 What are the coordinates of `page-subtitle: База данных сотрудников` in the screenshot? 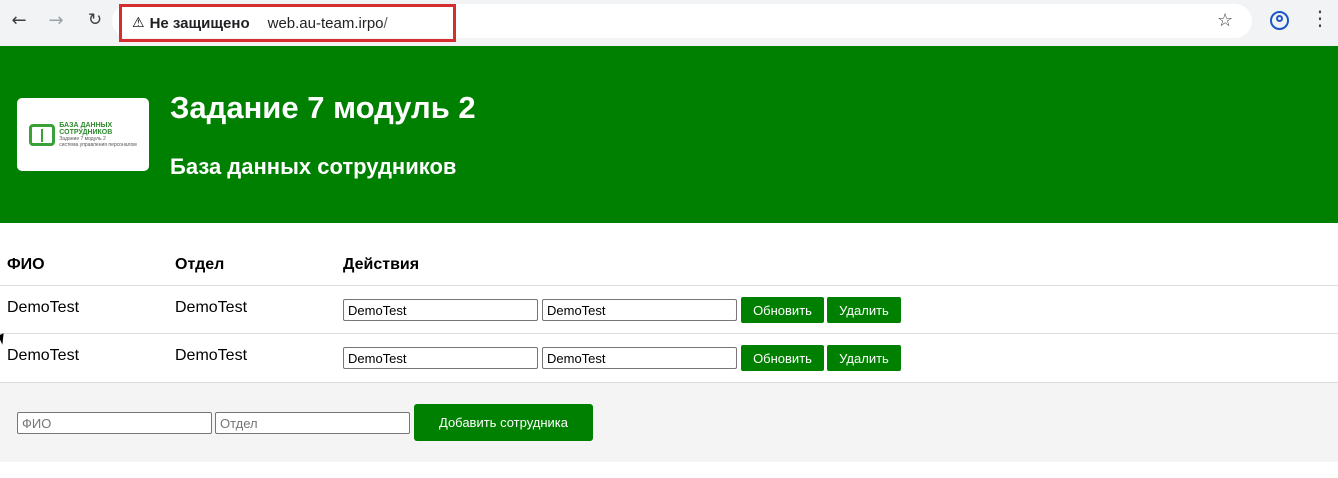 It's located at (313, 166).